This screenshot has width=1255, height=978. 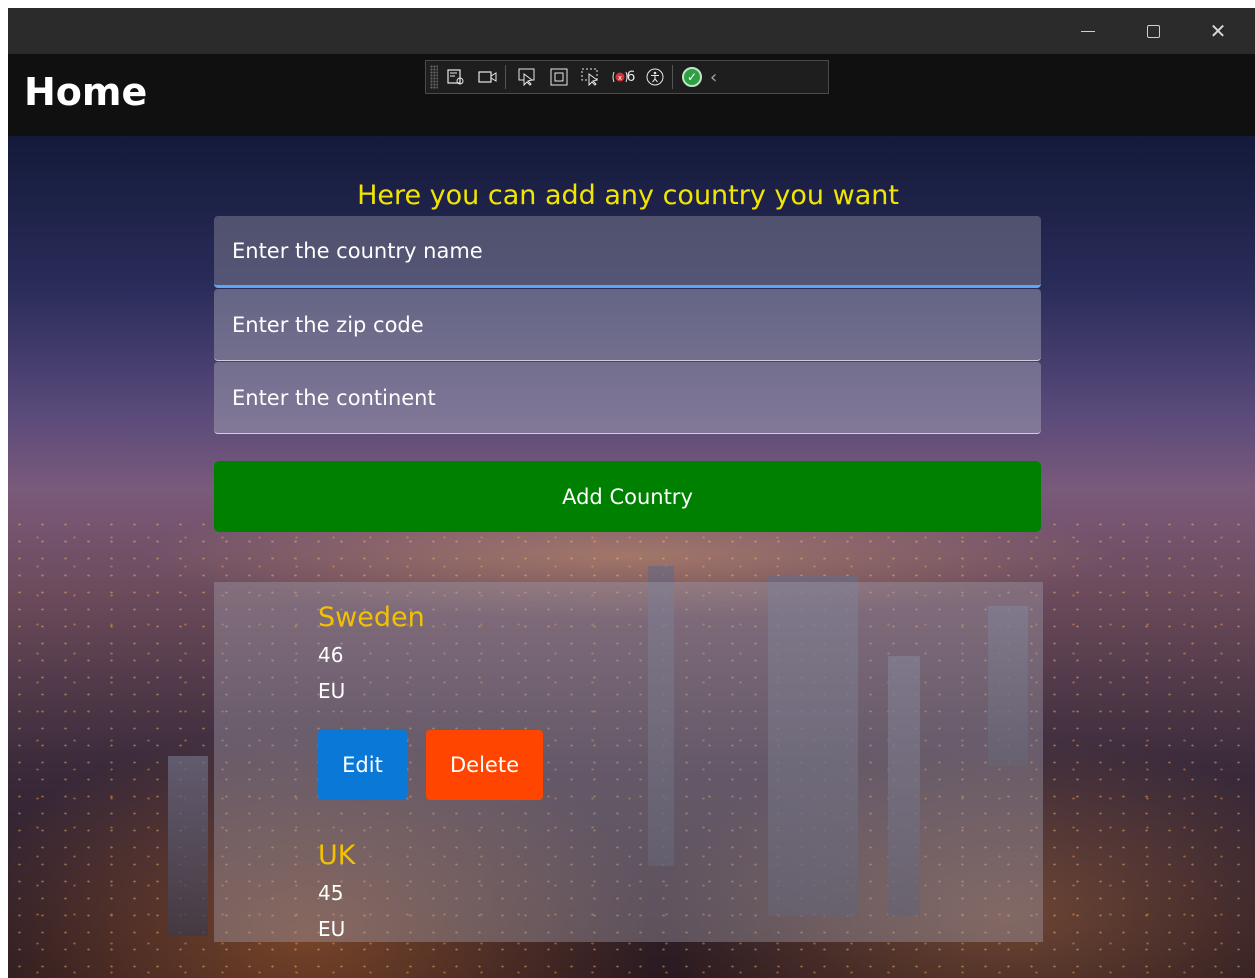 I want to click on binding-failures-icon: x 6, so click(x=623, y=77).